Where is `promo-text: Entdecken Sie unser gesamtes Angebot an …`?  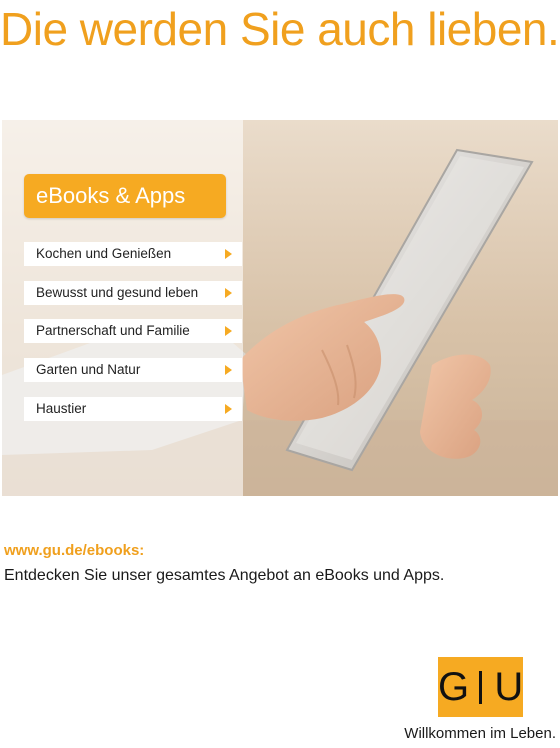
promo-text: Entdecken Sie unser gesamtes Angebot an … is located at coordinates (224, 575).